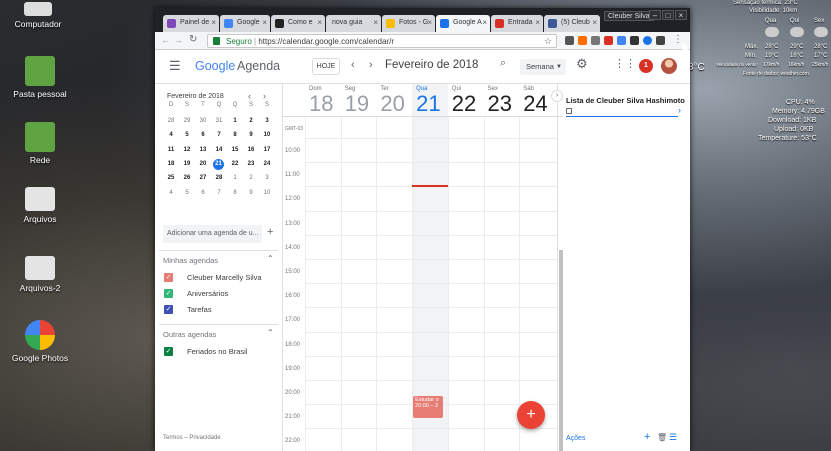 The width and height of the screenshot is (831, 451). Describe the element at coordinates (40, 77) in the screenshot. I see `desktop-icon-home: Pasta pessoal` at that location.